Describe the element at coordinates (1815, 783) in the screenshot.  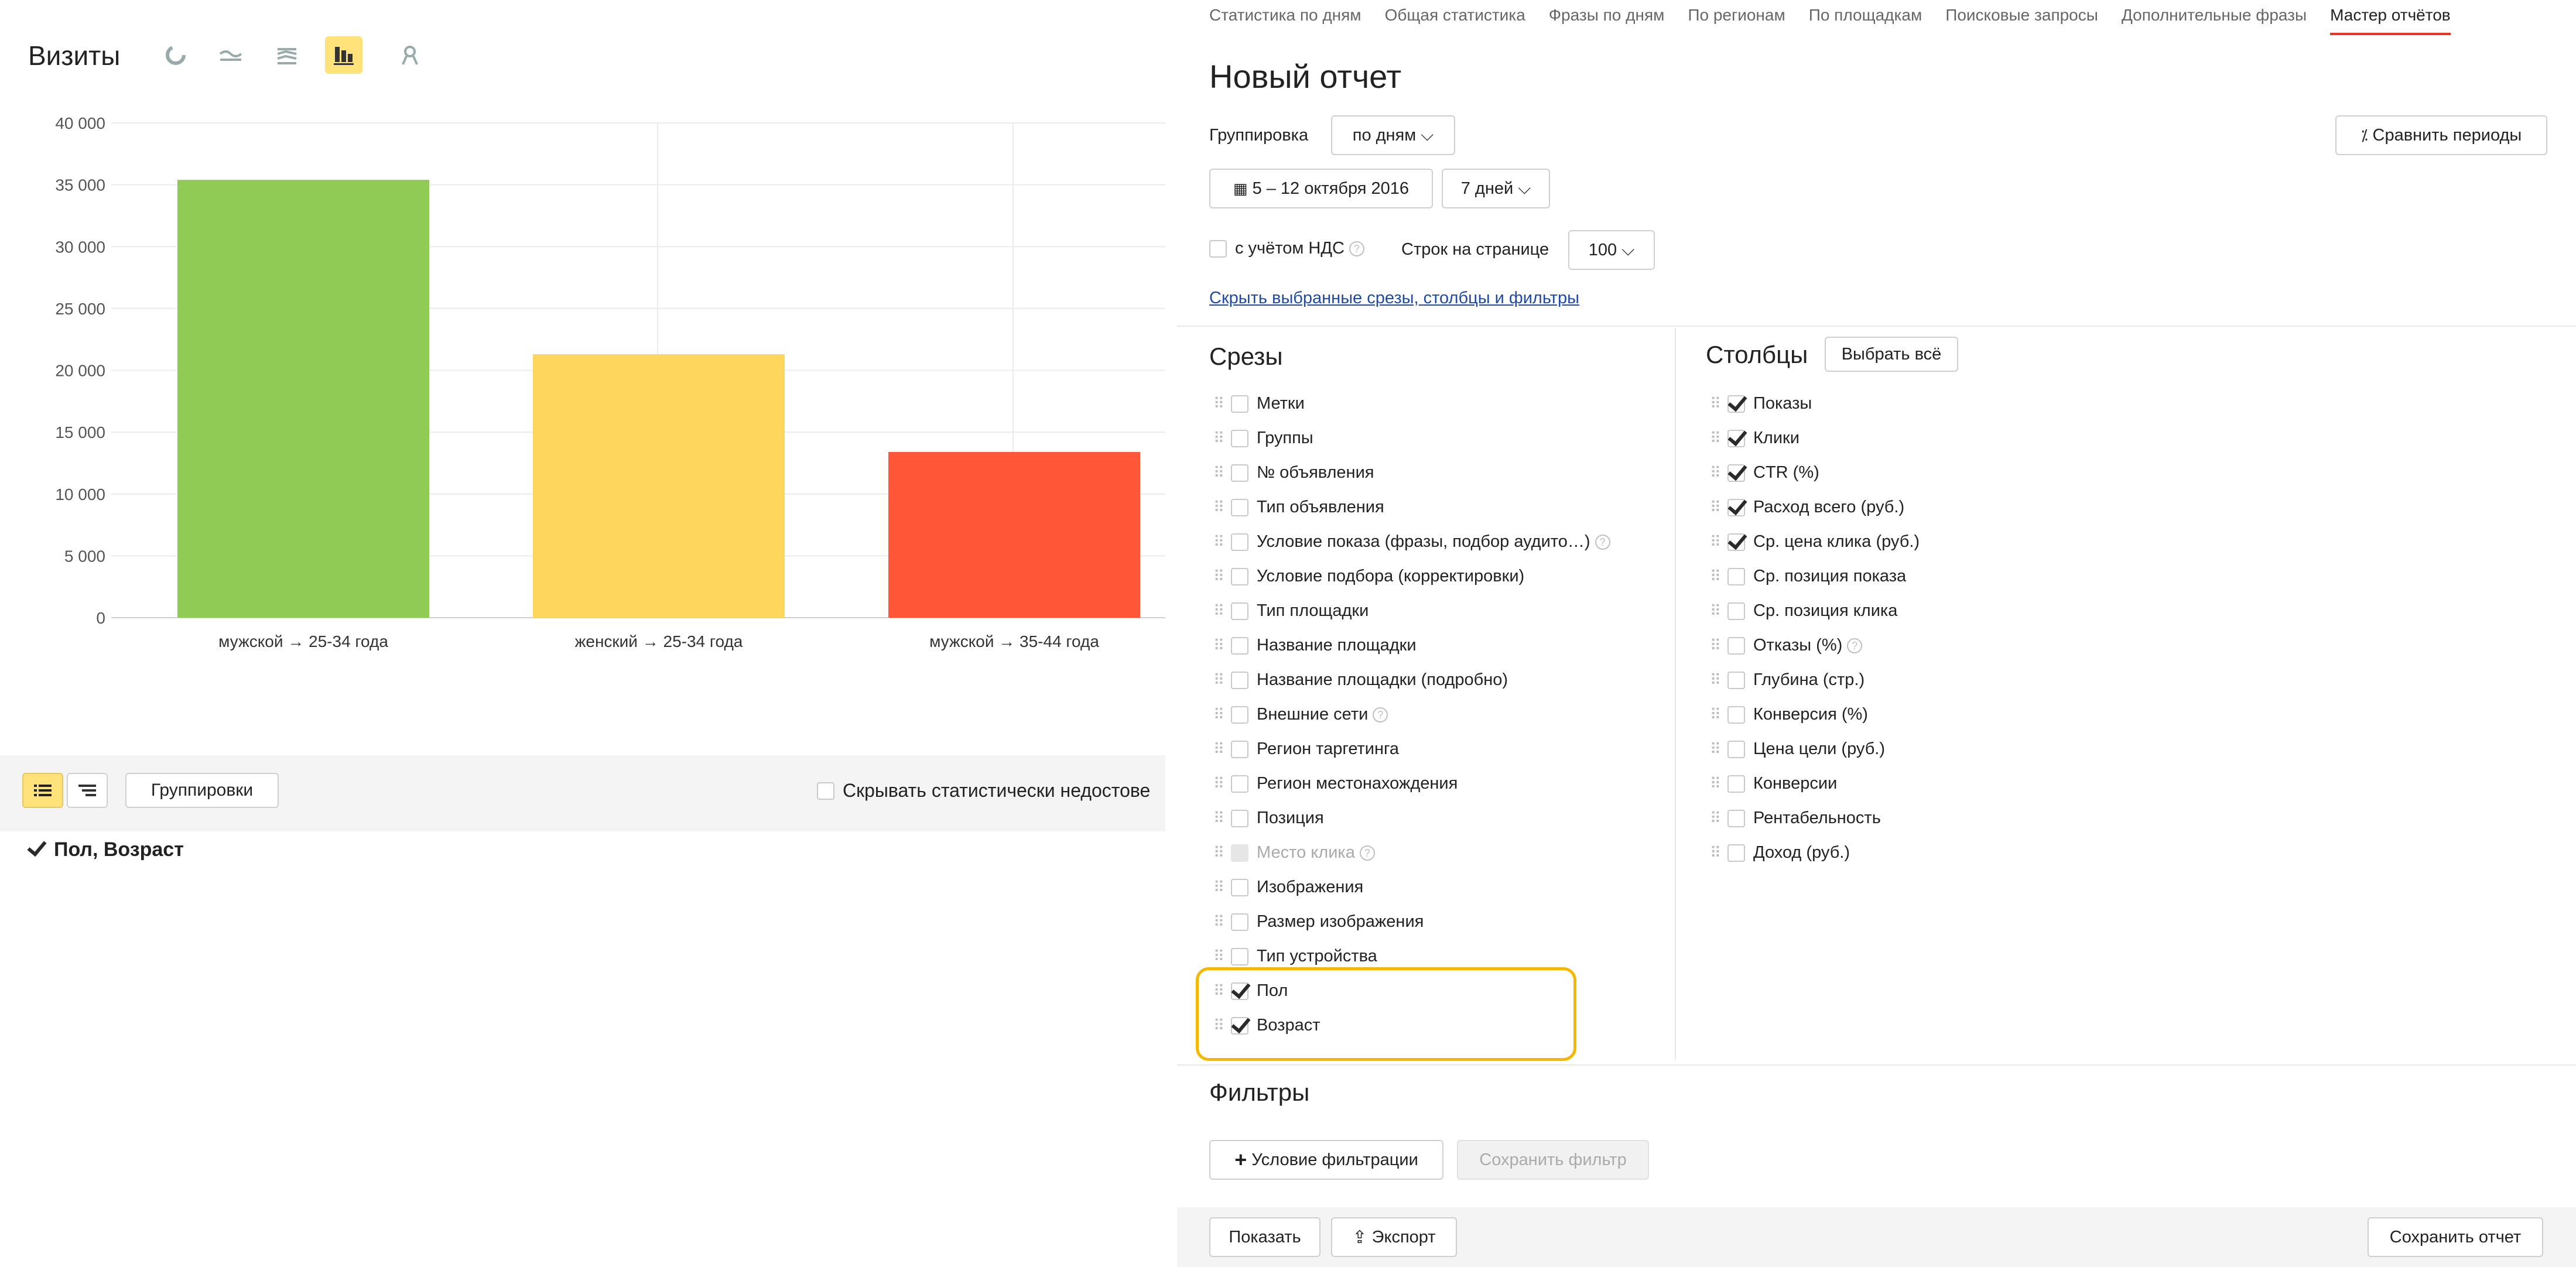
I see `columns-item: ⠿ Конверсии` at that location.